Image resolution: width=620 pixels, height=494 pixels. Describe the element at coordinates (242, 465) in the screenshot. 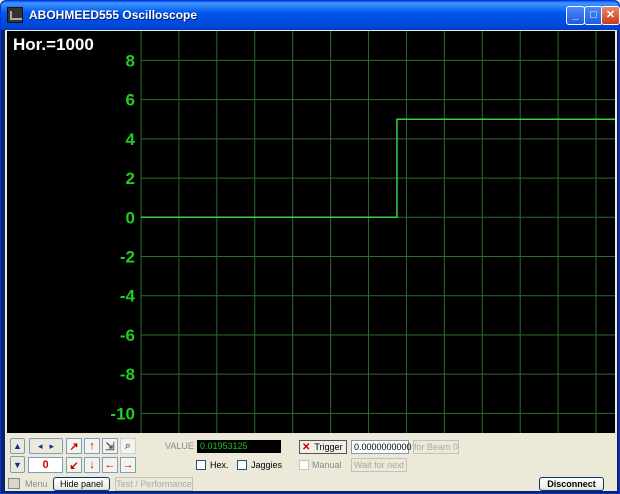

I see `jaggies-checkbox` at that location.